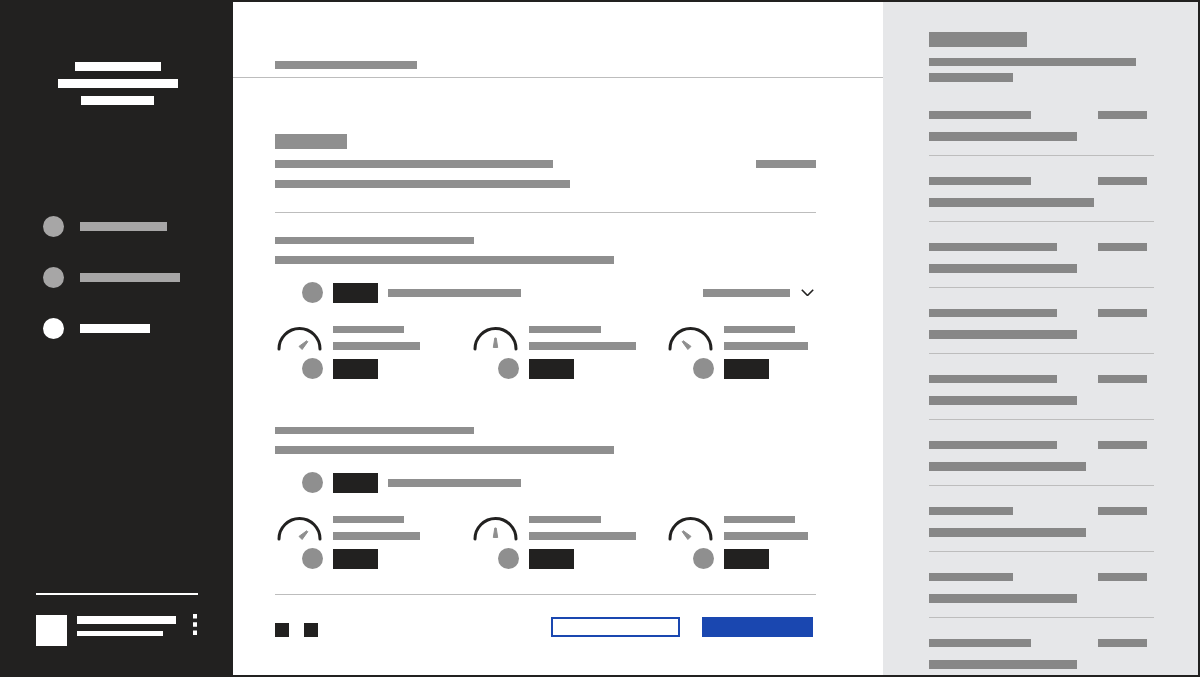 Image resolution: width=1200 pixels, height=677 pixels. I want to click on placeholder-heading, so click(311, 141).